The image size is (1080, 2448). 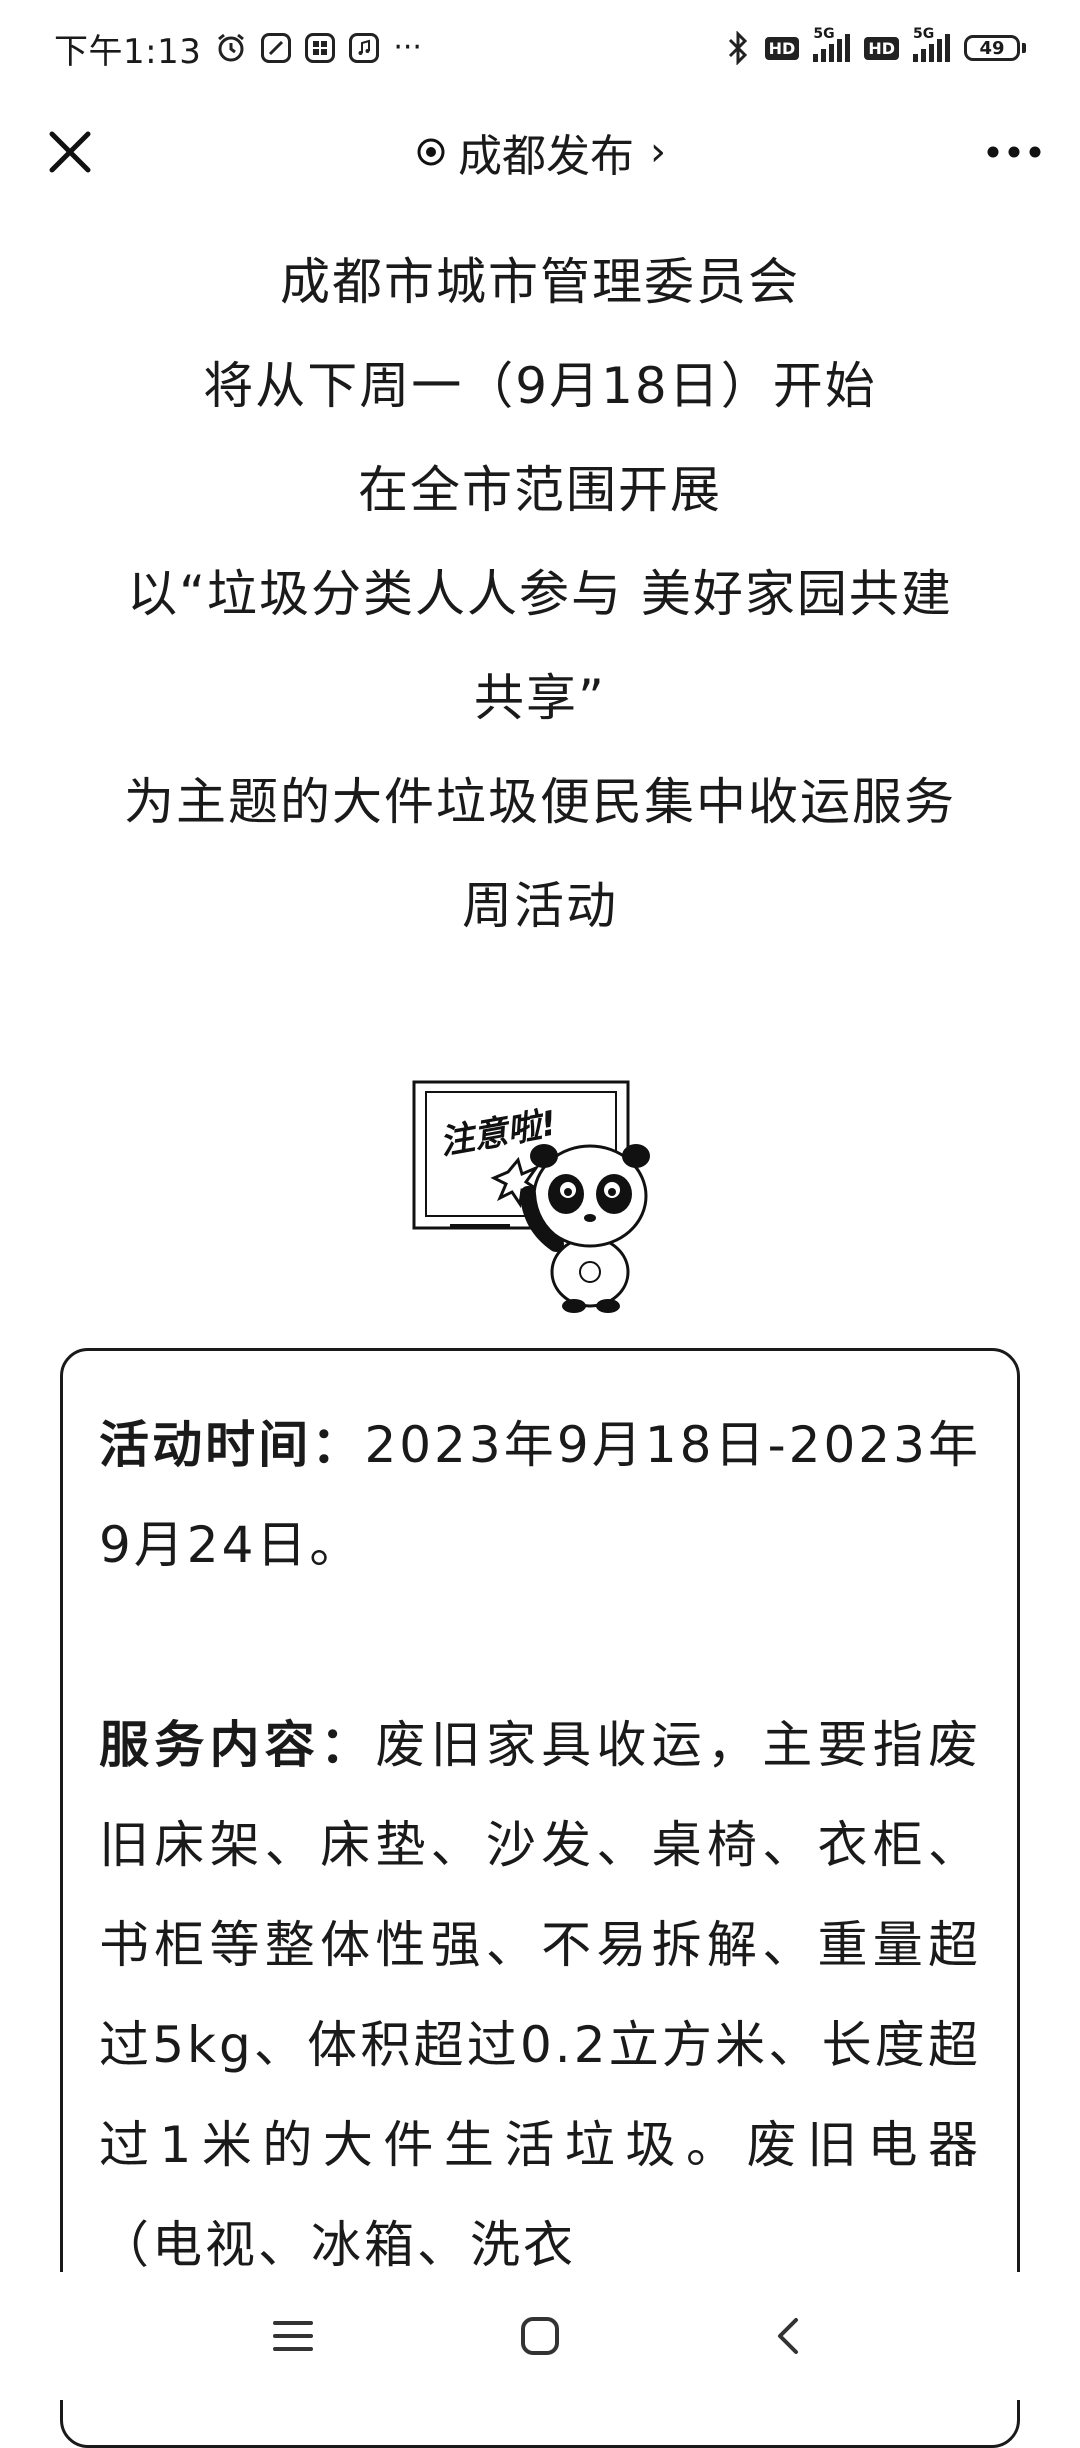 I want to click on no-disturb-icon, so click(x=276, y=48).